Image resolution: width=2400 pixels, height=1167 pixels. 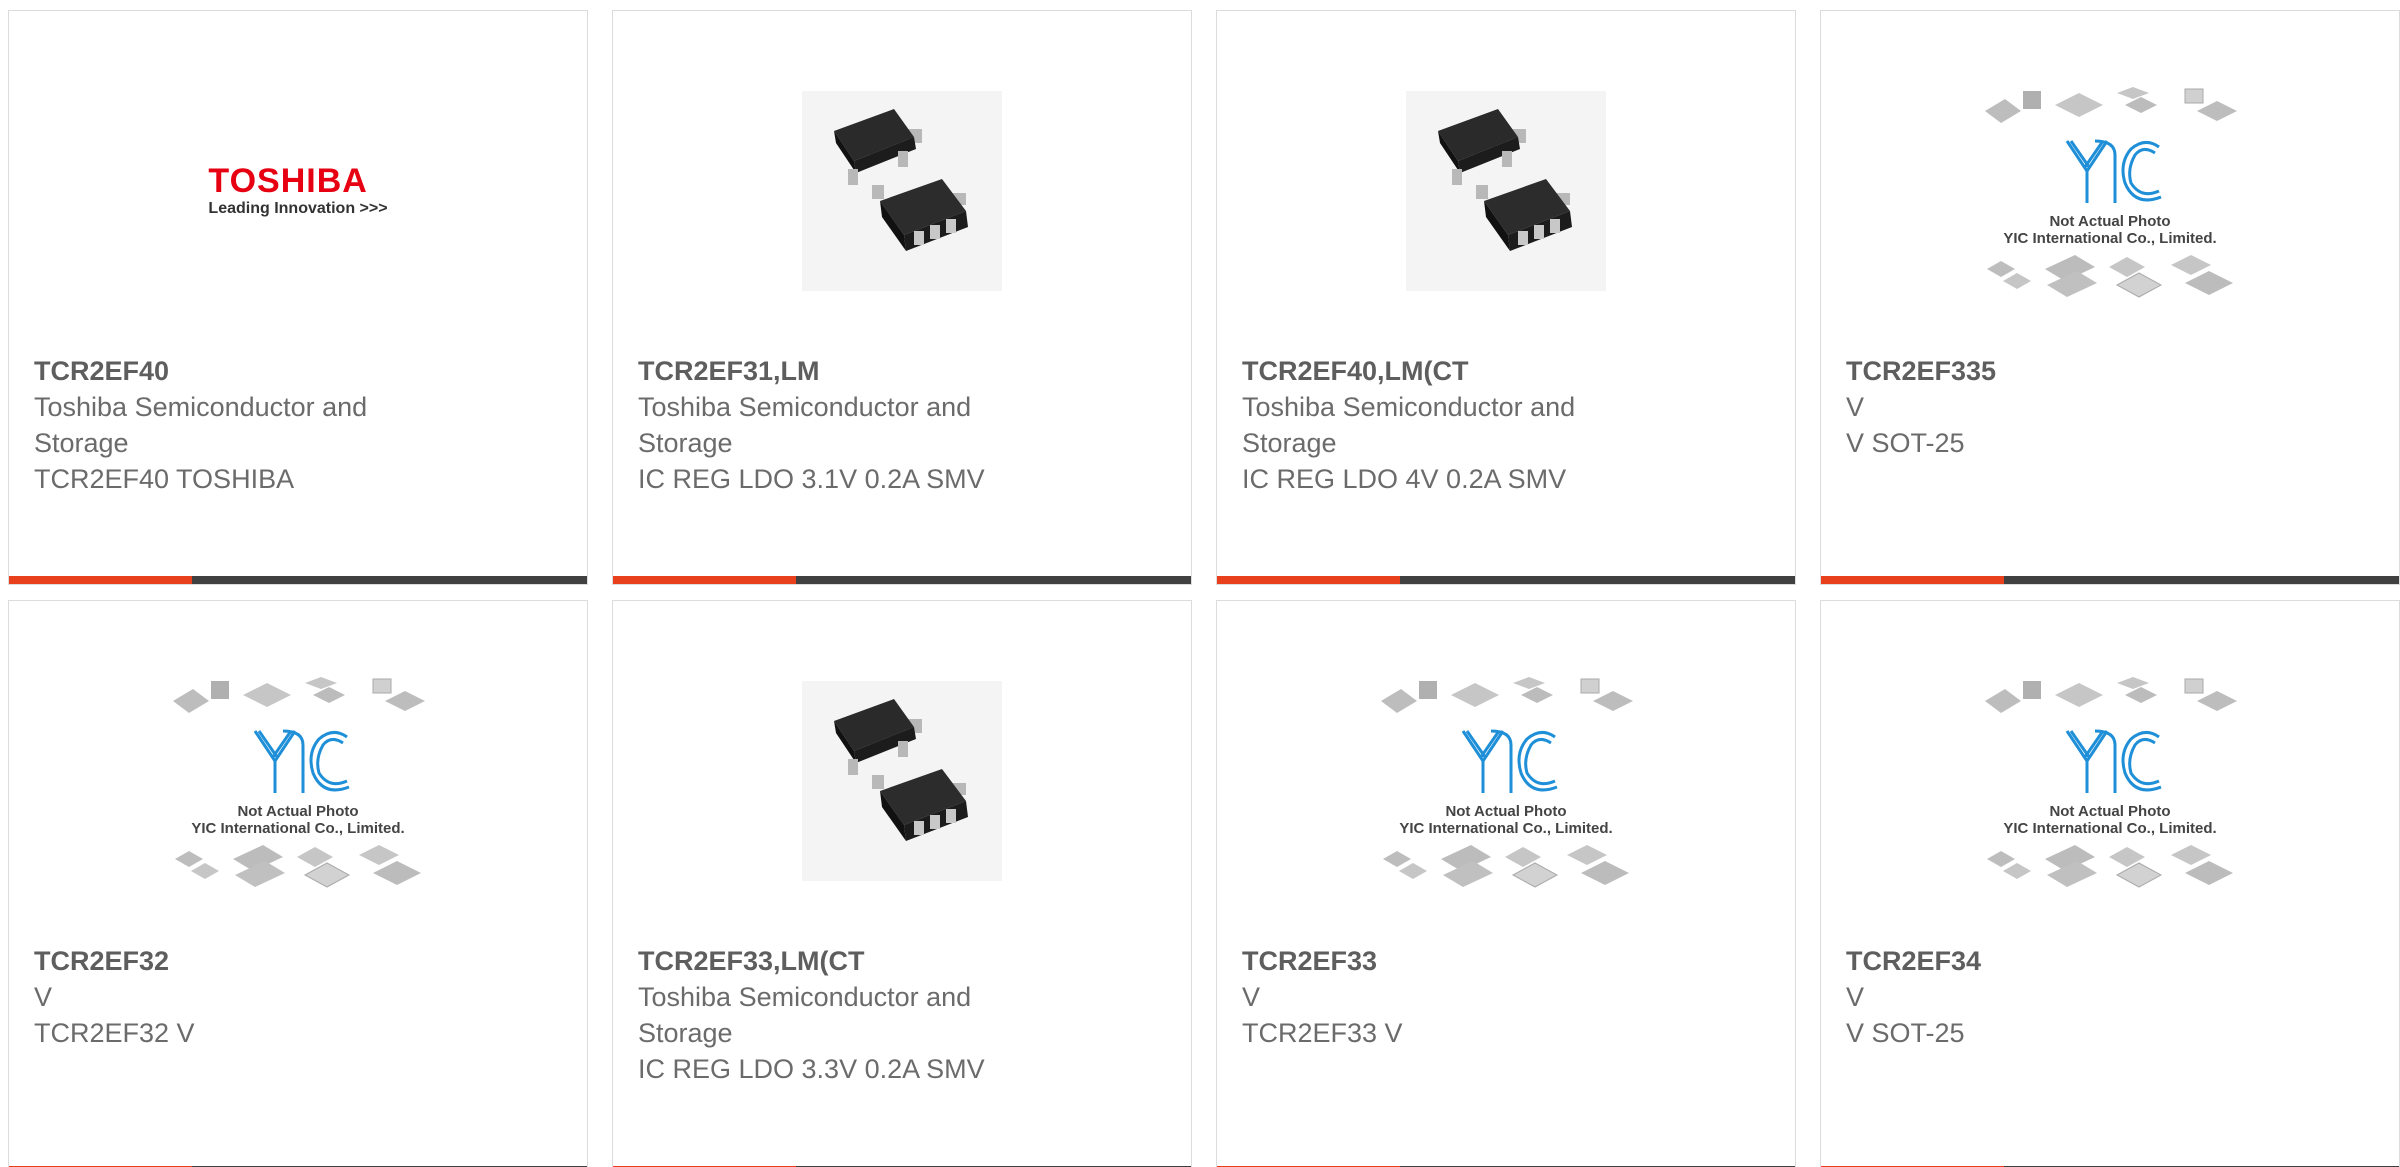 I want to click on description-line-2: TCR2EF32 V, so click(x=114, y=1033).